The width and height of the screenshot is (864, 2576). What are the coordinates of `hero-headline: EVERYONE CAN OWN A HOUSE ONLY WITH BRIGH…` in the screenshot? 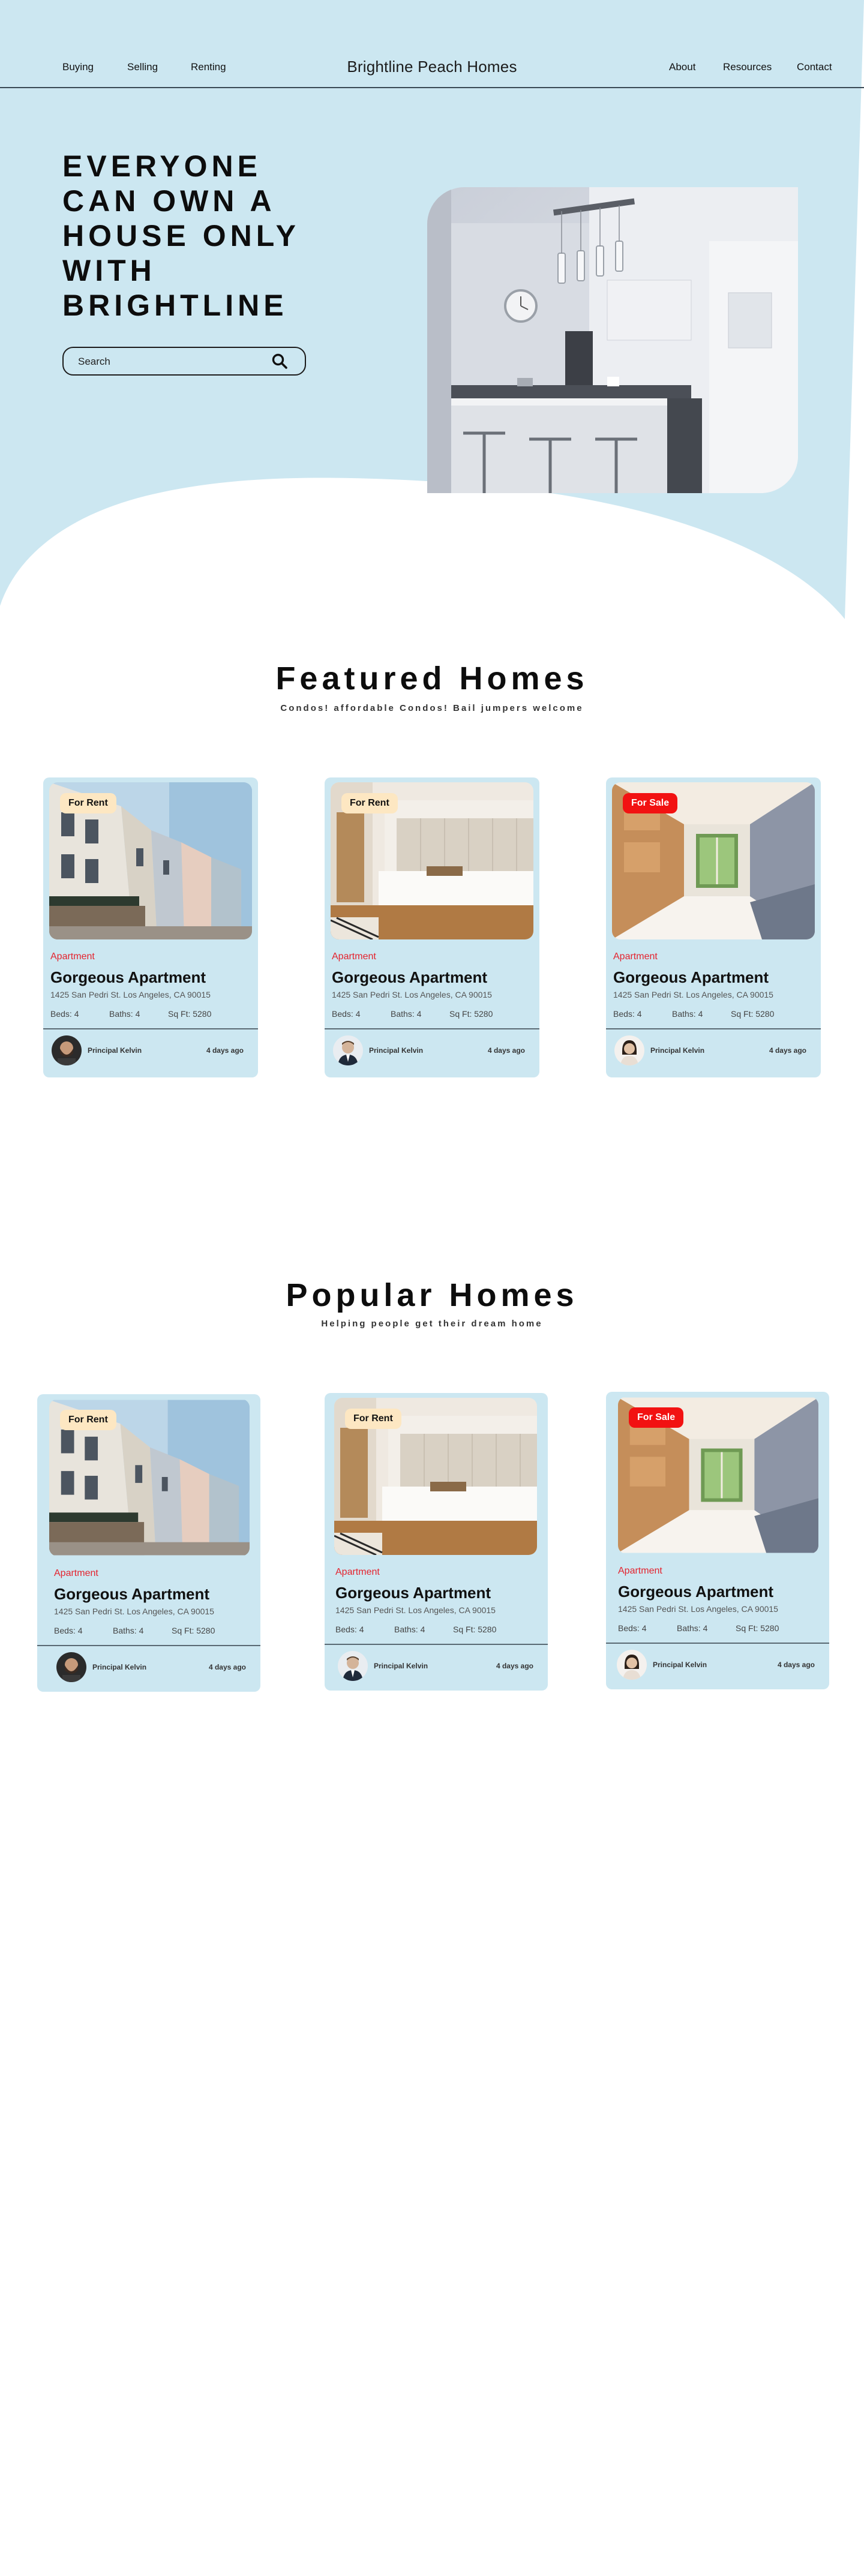 It's located at (181, 236).